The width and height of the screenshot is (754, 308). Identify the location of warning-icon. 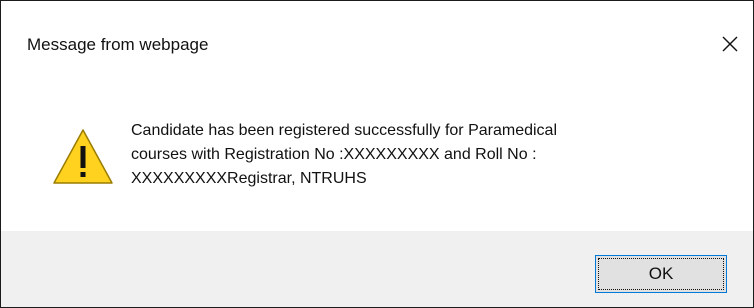
(83, 157).